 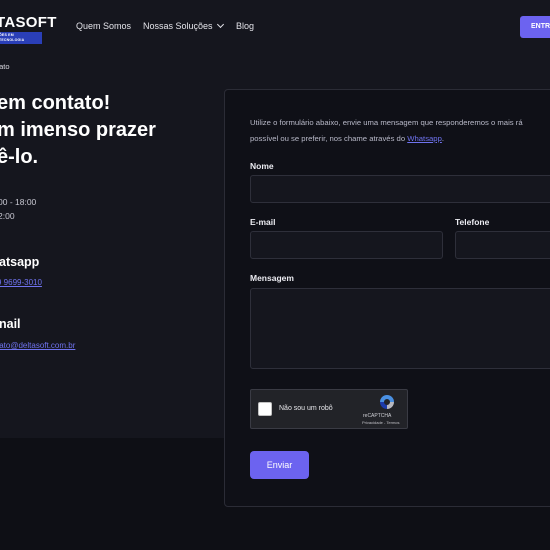 I want to click on email-address-link: tato@deltasoft.com.br, so click(x=37, y=345).